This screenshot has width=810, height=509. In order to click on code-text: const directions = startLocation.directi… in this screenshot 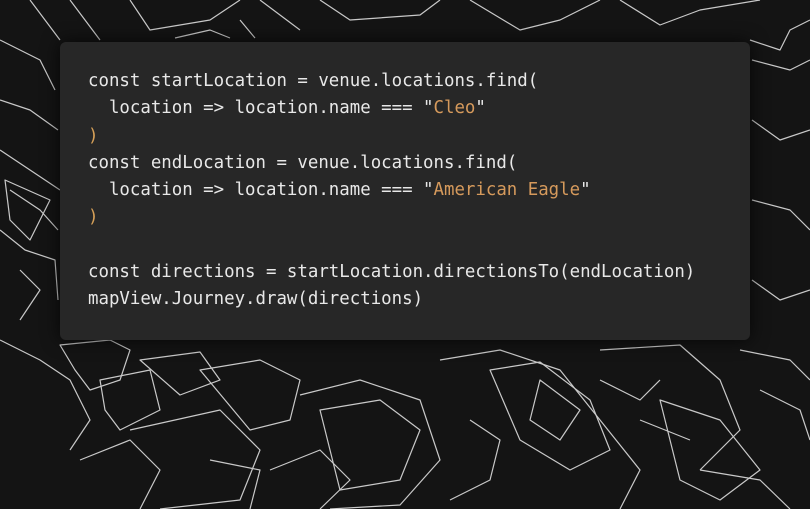, I will do `click(392, 272)`.